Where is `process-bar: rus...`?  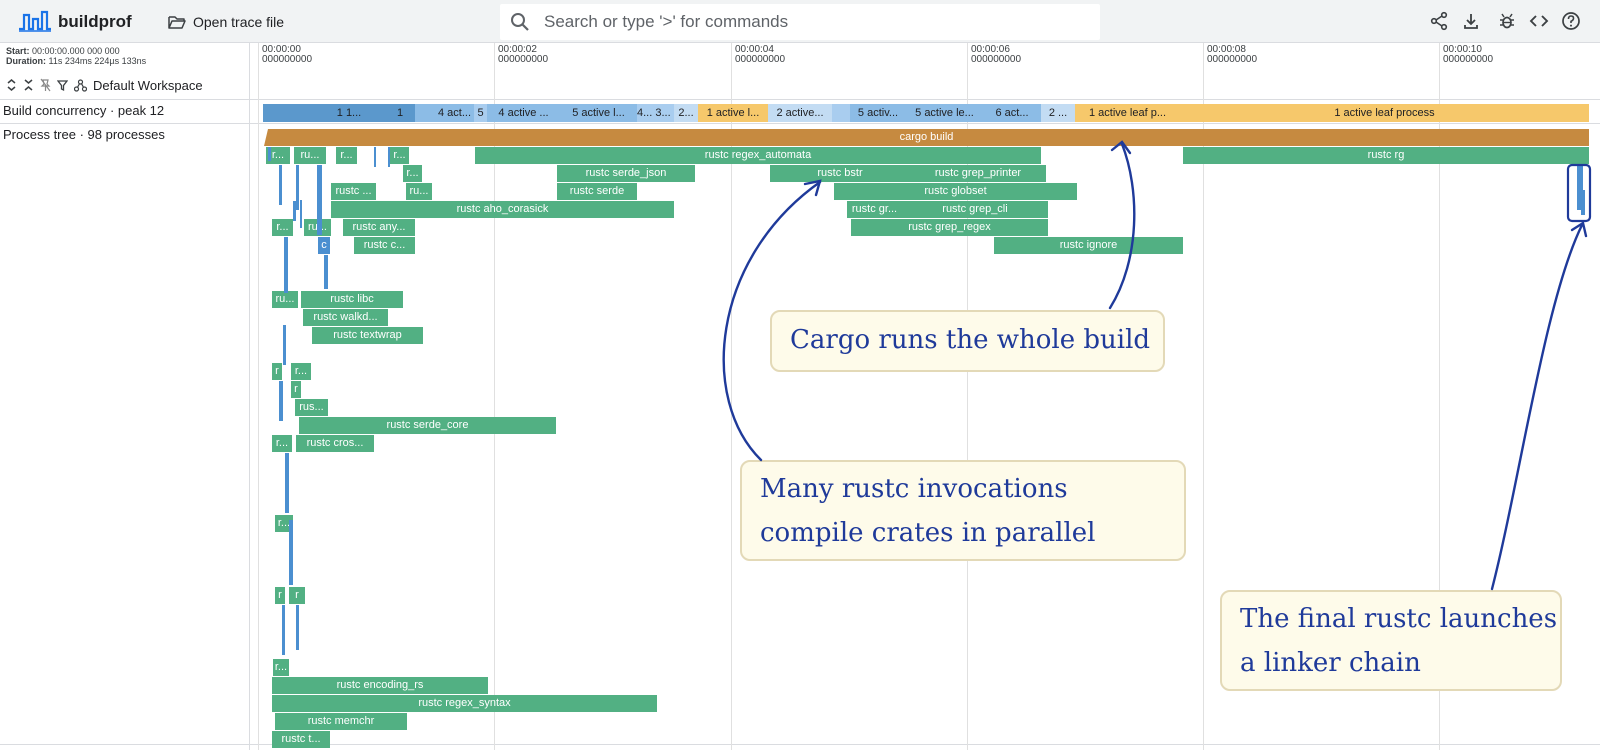 process-bar: rus... is located at coordinates (311, 407).